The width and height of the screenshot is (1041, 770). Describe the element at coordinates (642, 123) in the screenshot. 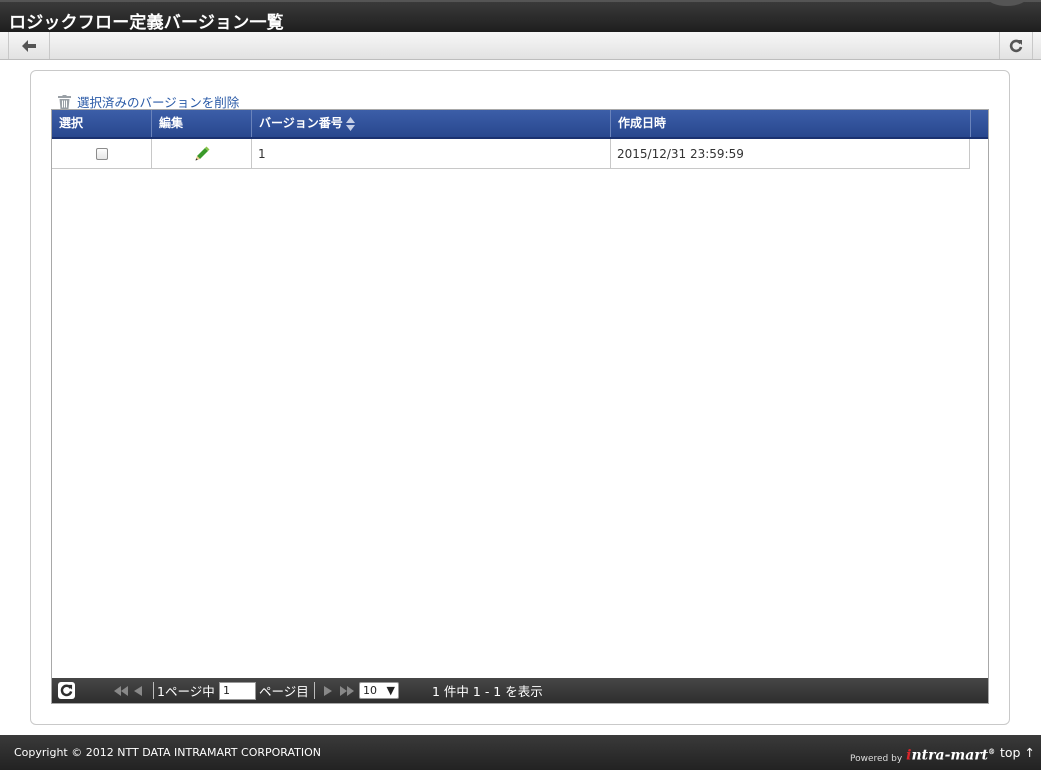

I see `column-label: 作成日時` at that location.